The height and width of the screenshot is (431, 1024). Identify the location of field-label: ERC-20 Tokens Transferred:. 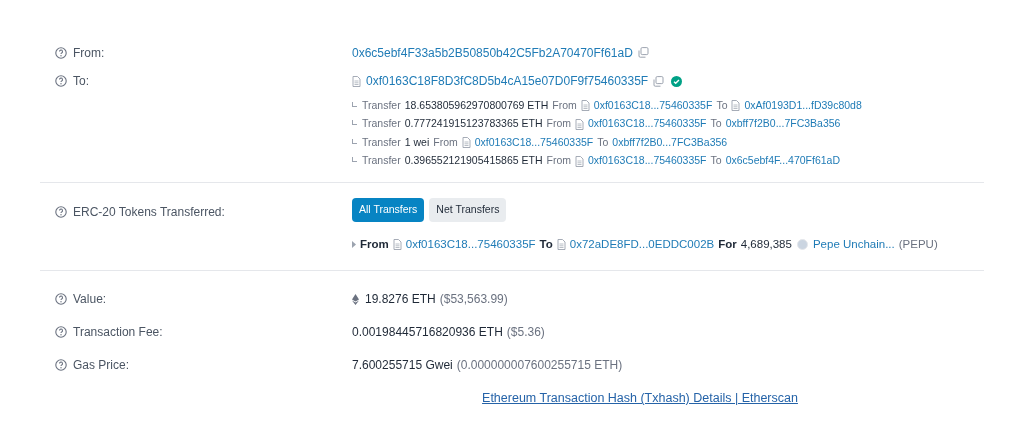
(149, 212).